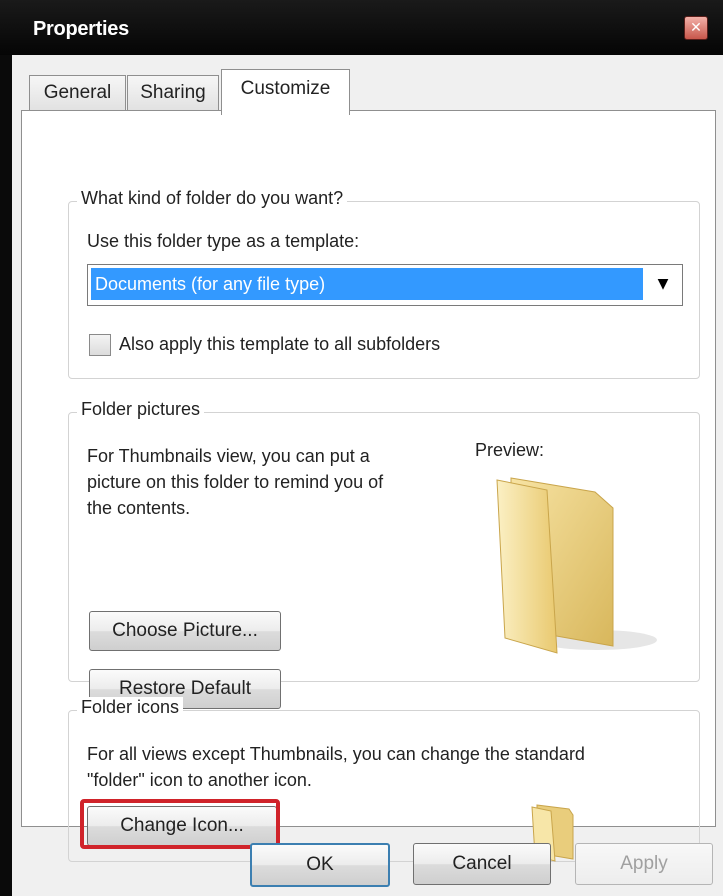 The width and height of the screenshot is (723, 896). What do you see at coordinates (235, 482) in the screenshot?
I see `description-line: picture on this folder to remind you of` at bounding box center [235, 482].